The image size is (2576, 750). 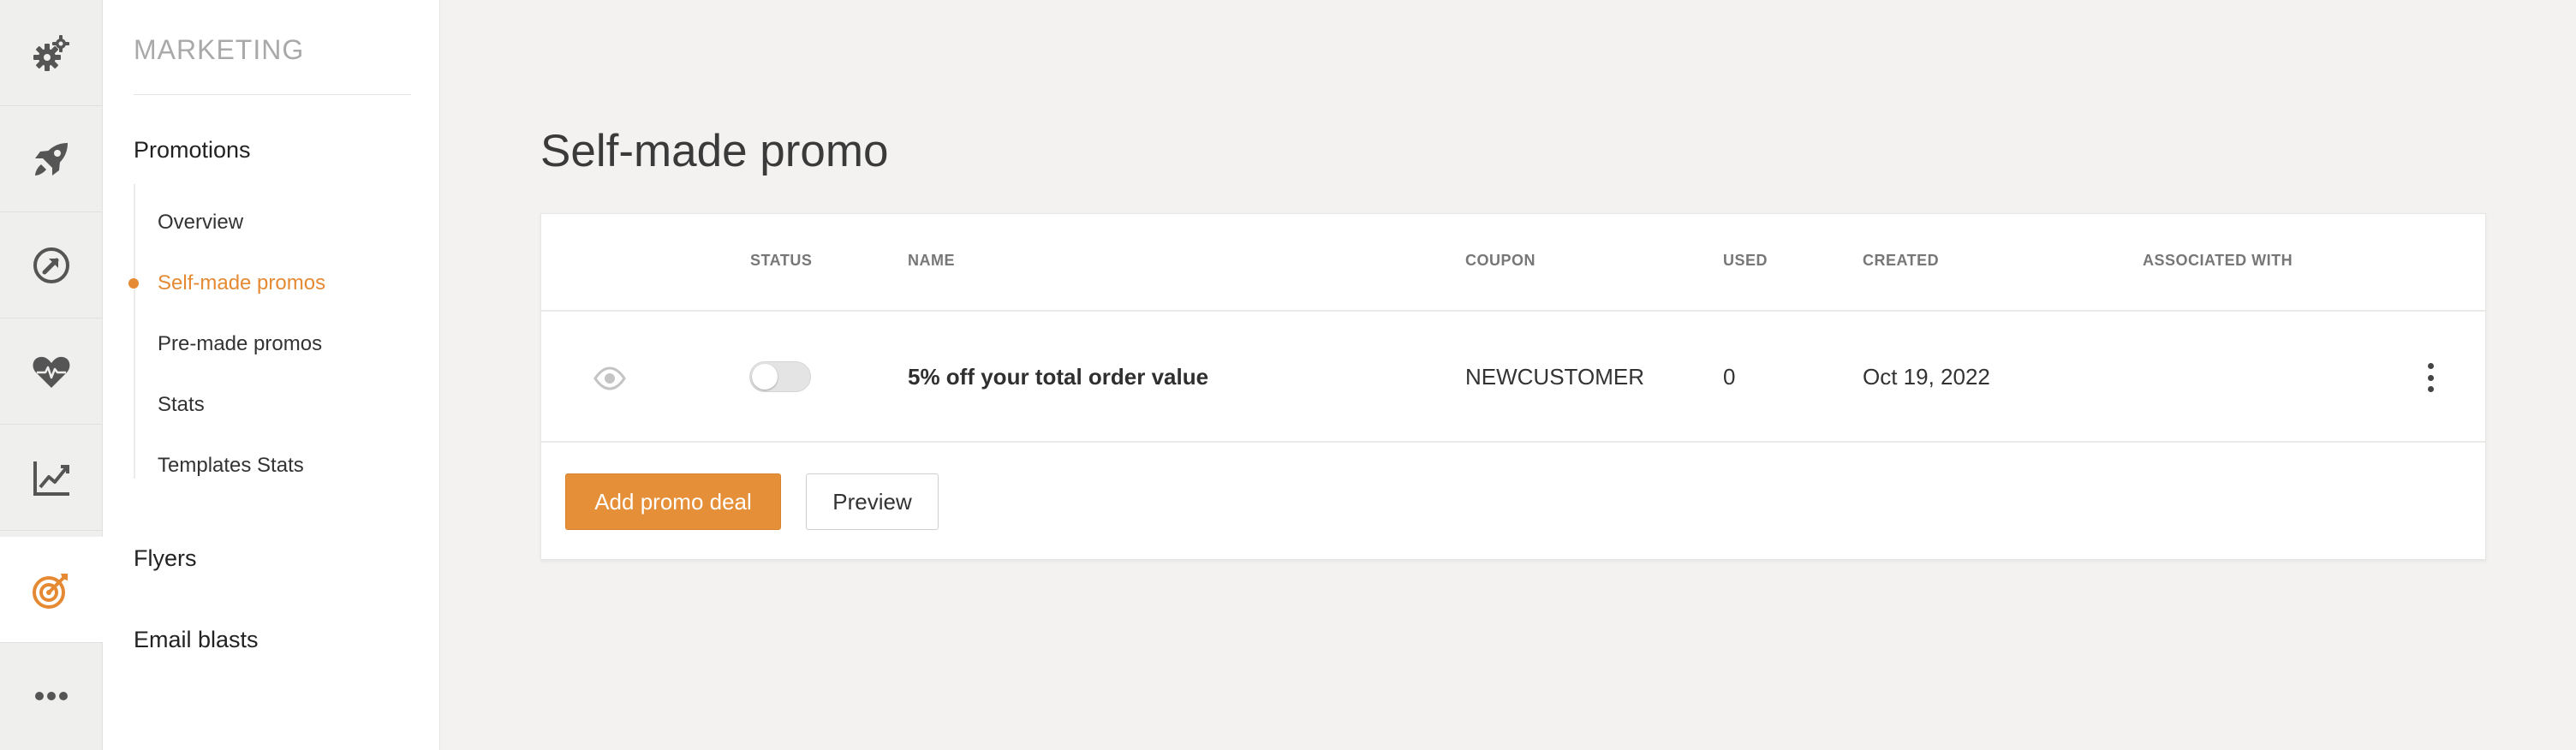 I want to click on preview-button: Preview, so click(x=872, y=501).